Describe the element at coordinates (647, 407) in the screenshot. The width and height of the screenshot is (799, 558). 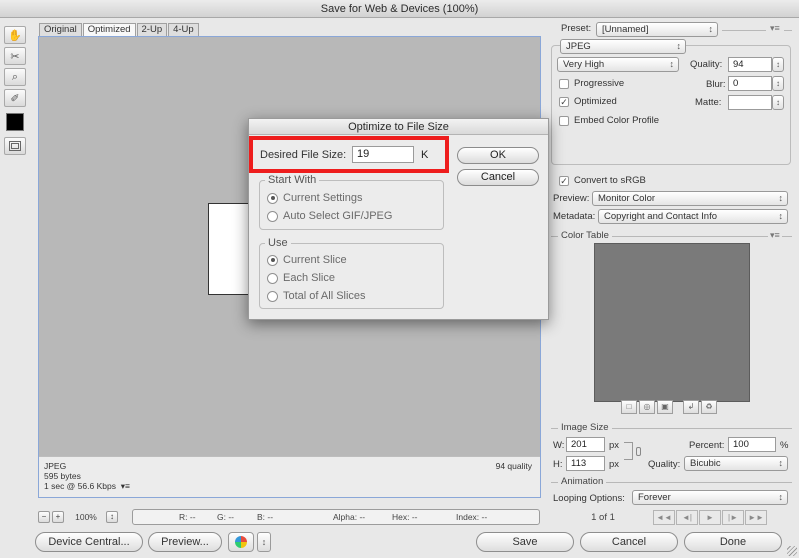
I see `color-map-icon: ◎` at that location.